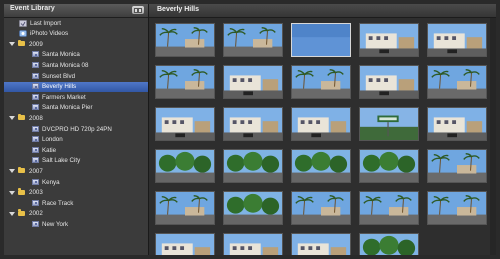  What do you see at coordinates (76, 23) in the screenshot?
I see `sidebar-item-last-import: Last Import` at bounding box center [76, 23].